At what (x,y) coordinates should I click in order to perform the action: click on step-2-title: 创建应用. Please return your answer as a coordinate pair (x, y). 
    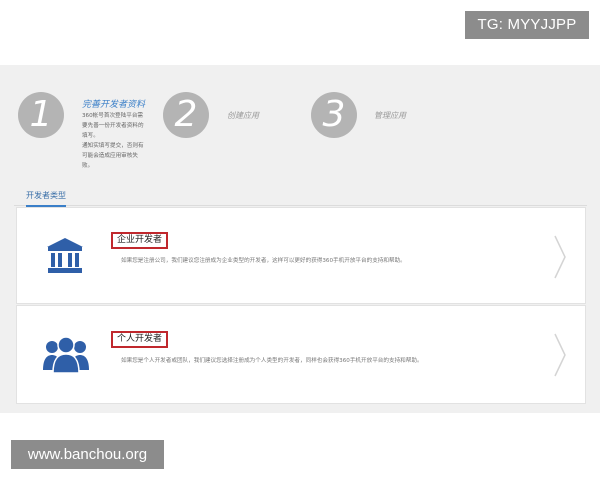
    Looking at the image, I should click on (243, 115).